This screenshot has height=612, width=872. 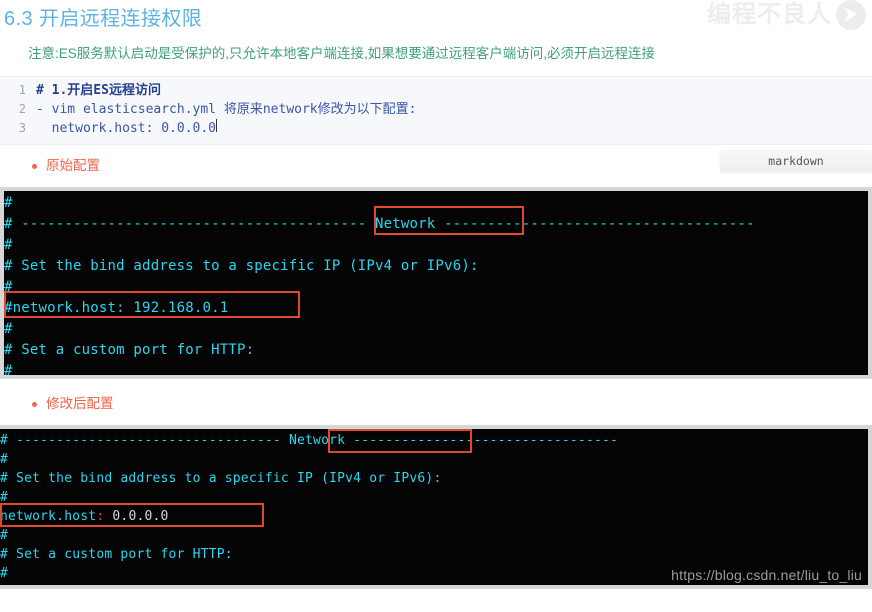 I want to click on line-number: 3, so click(x=22, y=128).